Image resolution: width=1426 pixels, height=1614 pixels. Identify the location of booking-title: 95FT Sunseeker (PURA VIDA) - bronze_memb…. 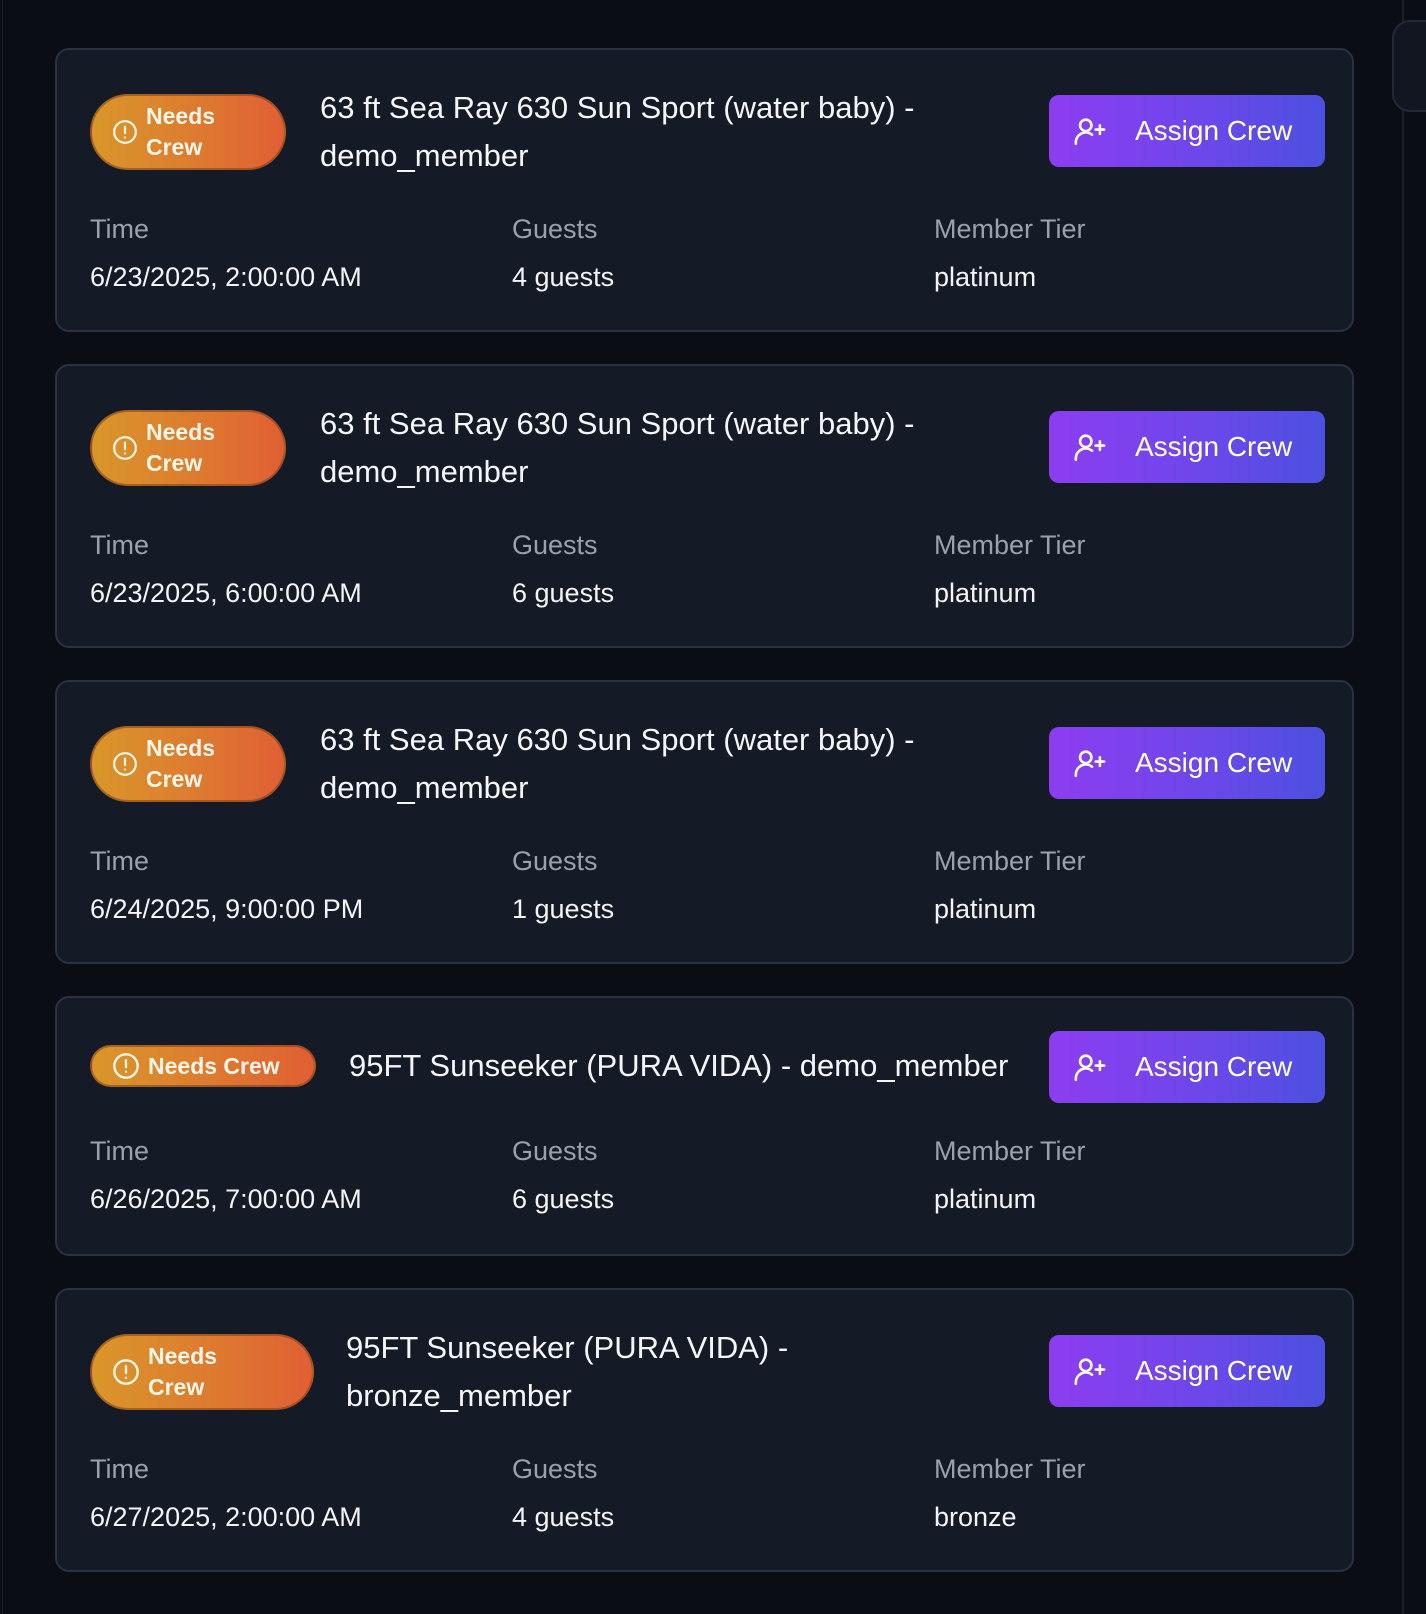
(567, 1371).